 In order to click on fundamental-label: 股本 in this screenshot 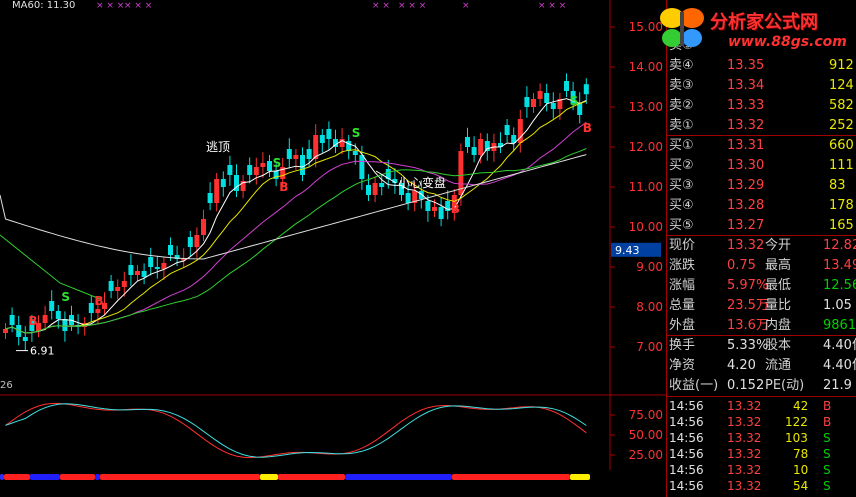, I will do `click(778, 345)`.